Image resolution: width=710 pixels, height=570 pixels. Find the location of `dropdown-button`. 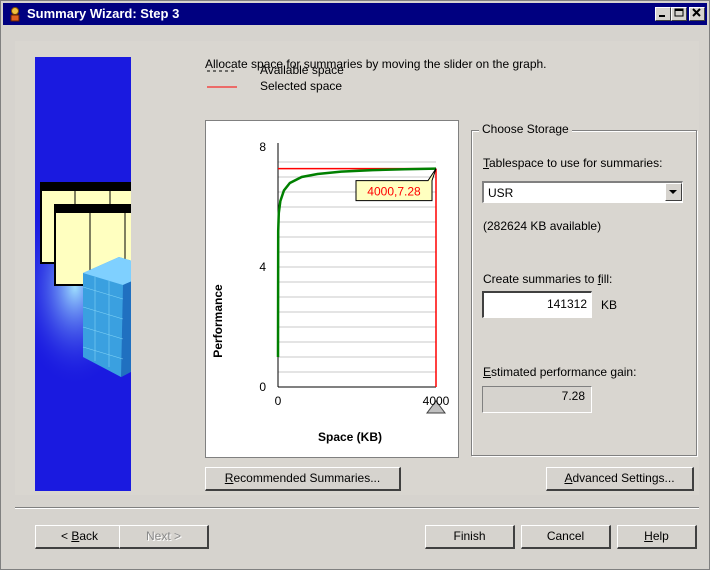

dropdown-button is located at coordinates (673, 192).